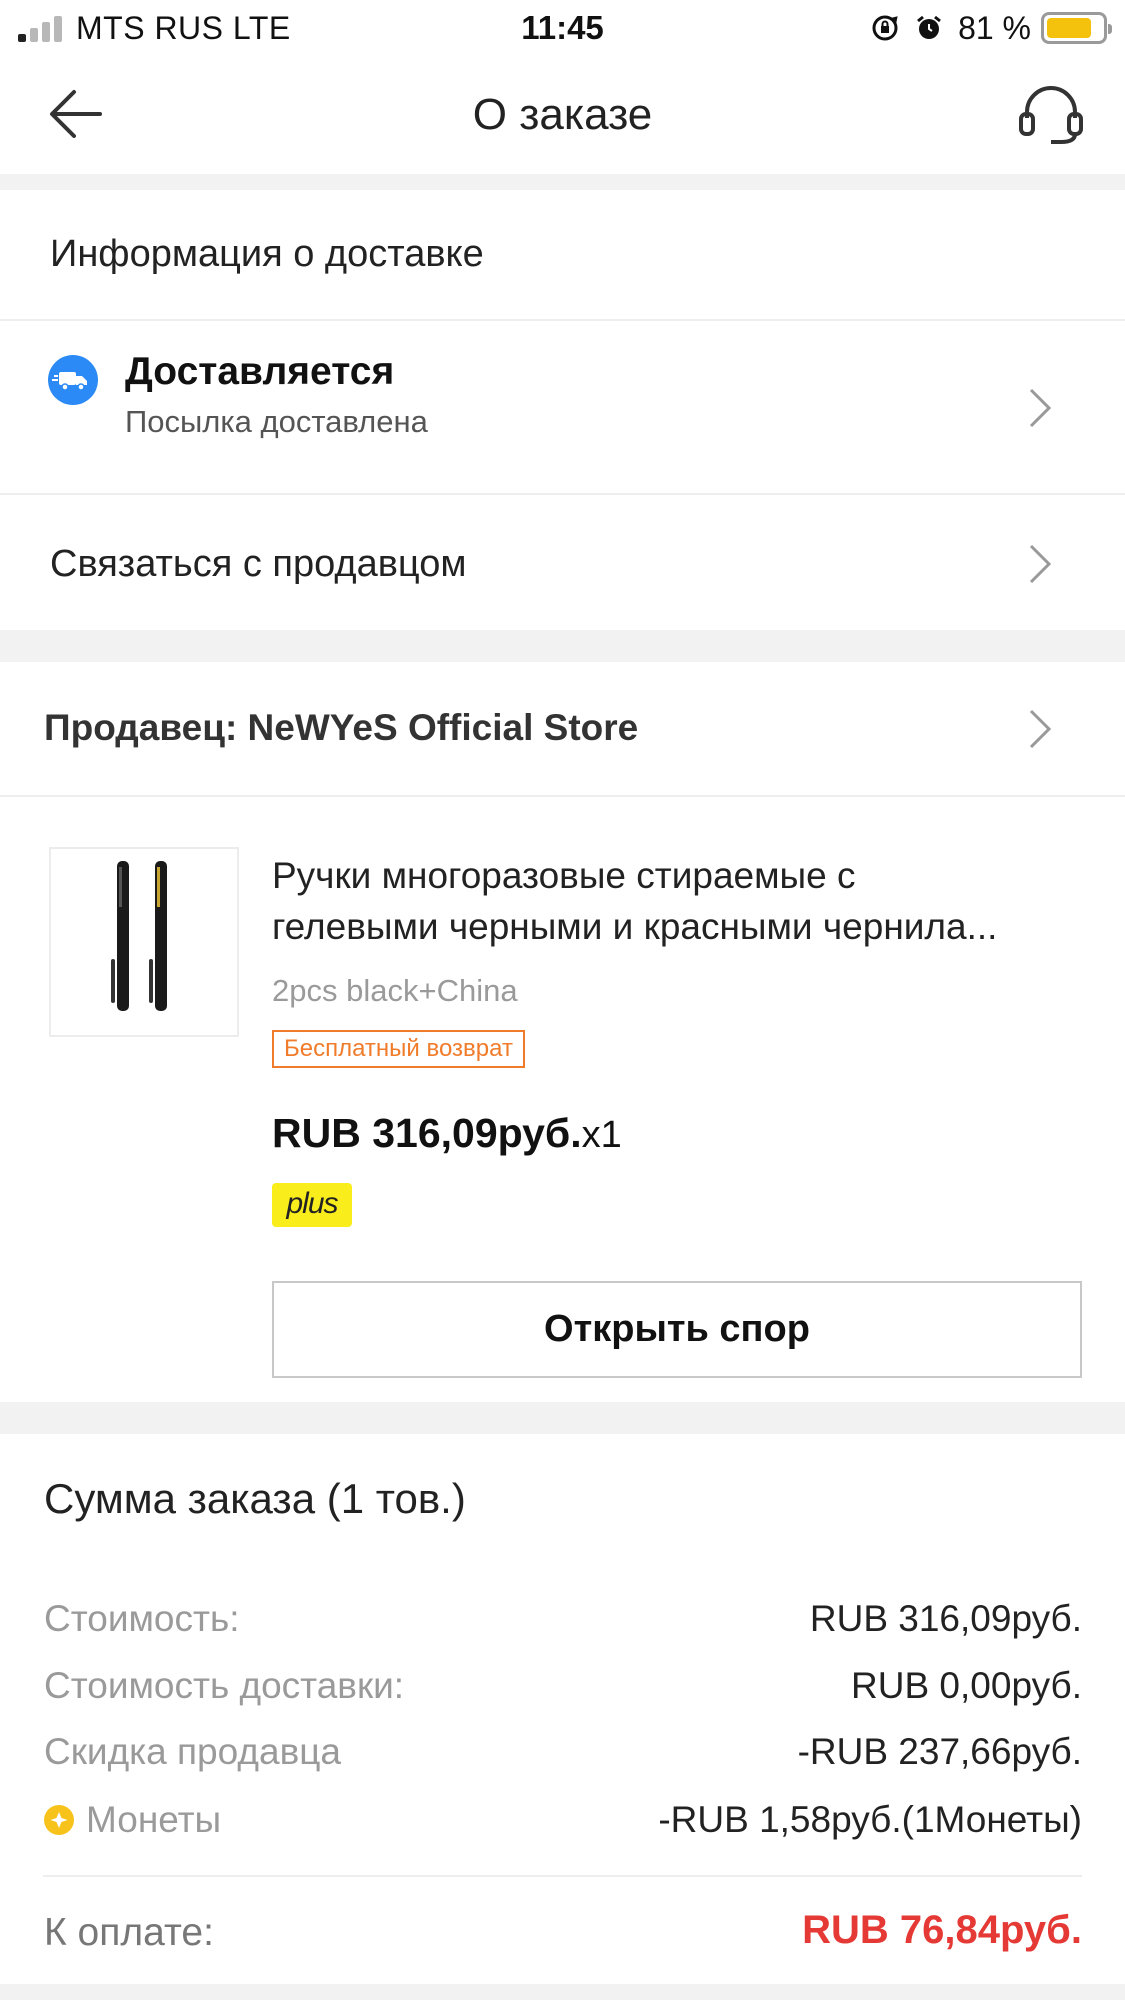 The image size is (1125, 2000). What do you see at coordinates (427, 1133) in the screenshot?
I see `product-price: RUB 316,09руб.` at bounding box center [427, 1133].